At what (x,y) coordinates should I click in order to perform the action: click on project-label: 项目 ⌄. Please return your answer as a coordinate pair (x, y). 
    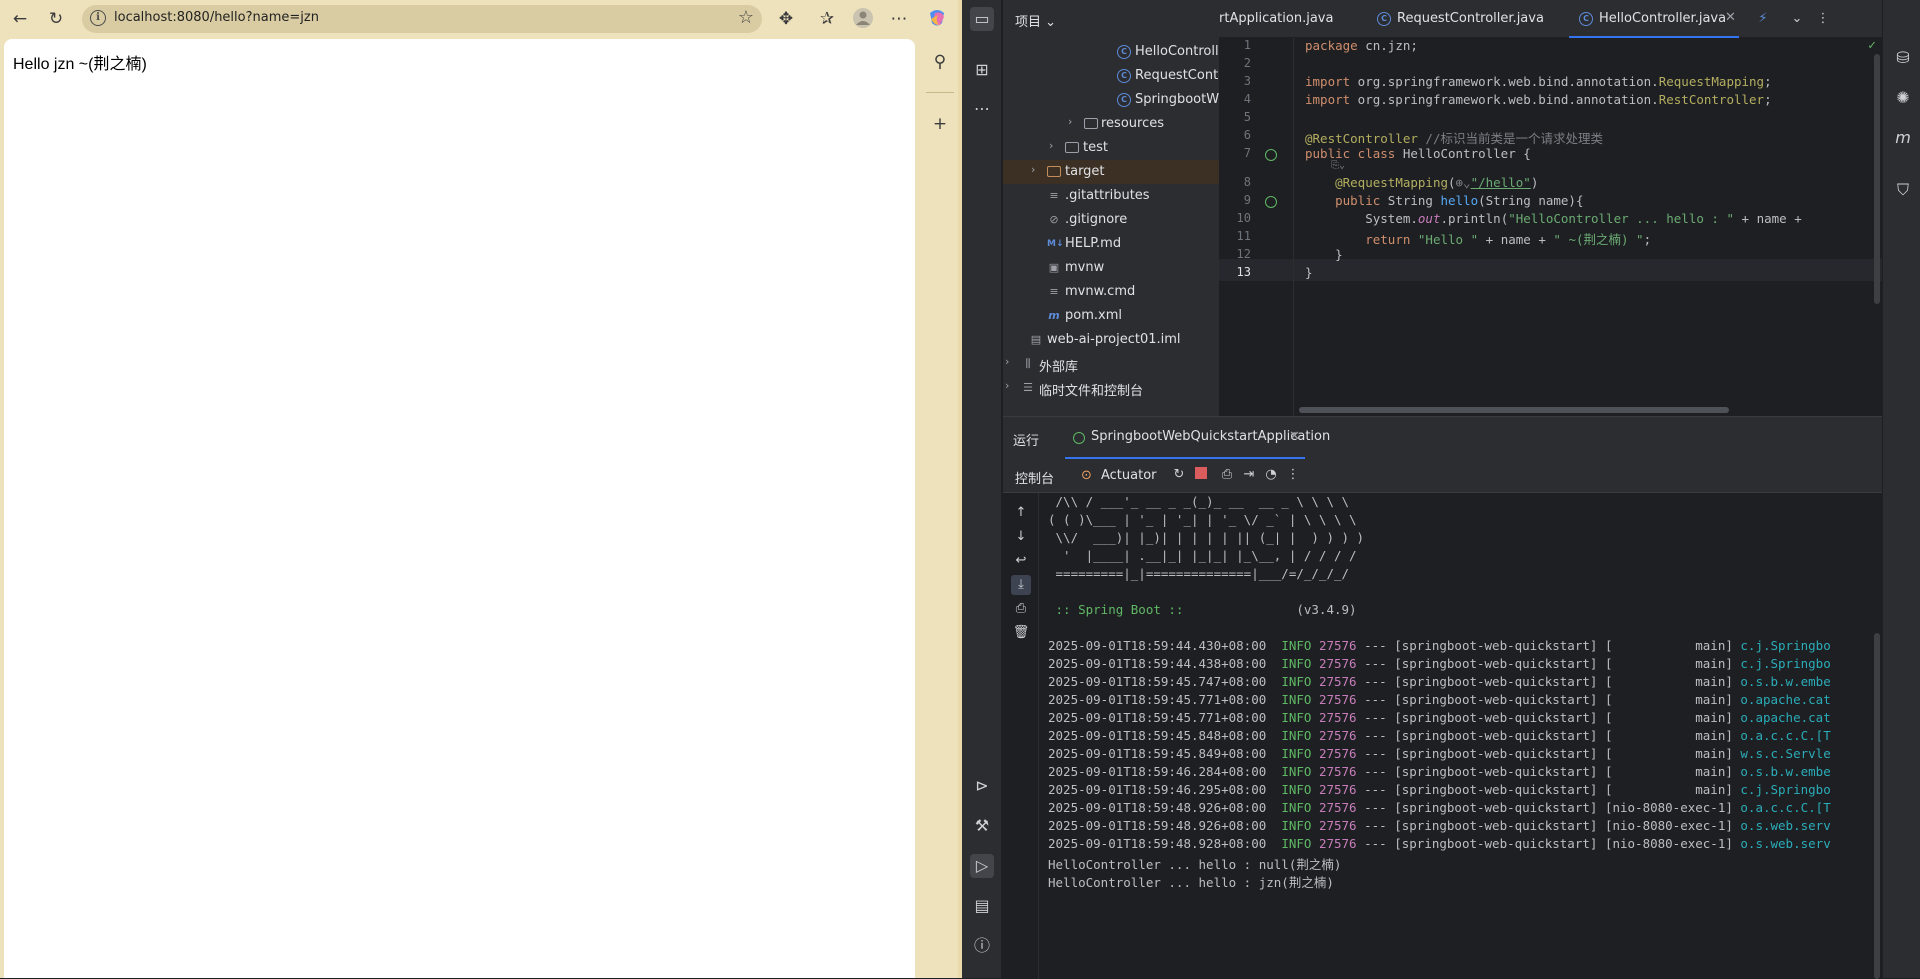
    Looking at the image, I should click on (1035, 20).